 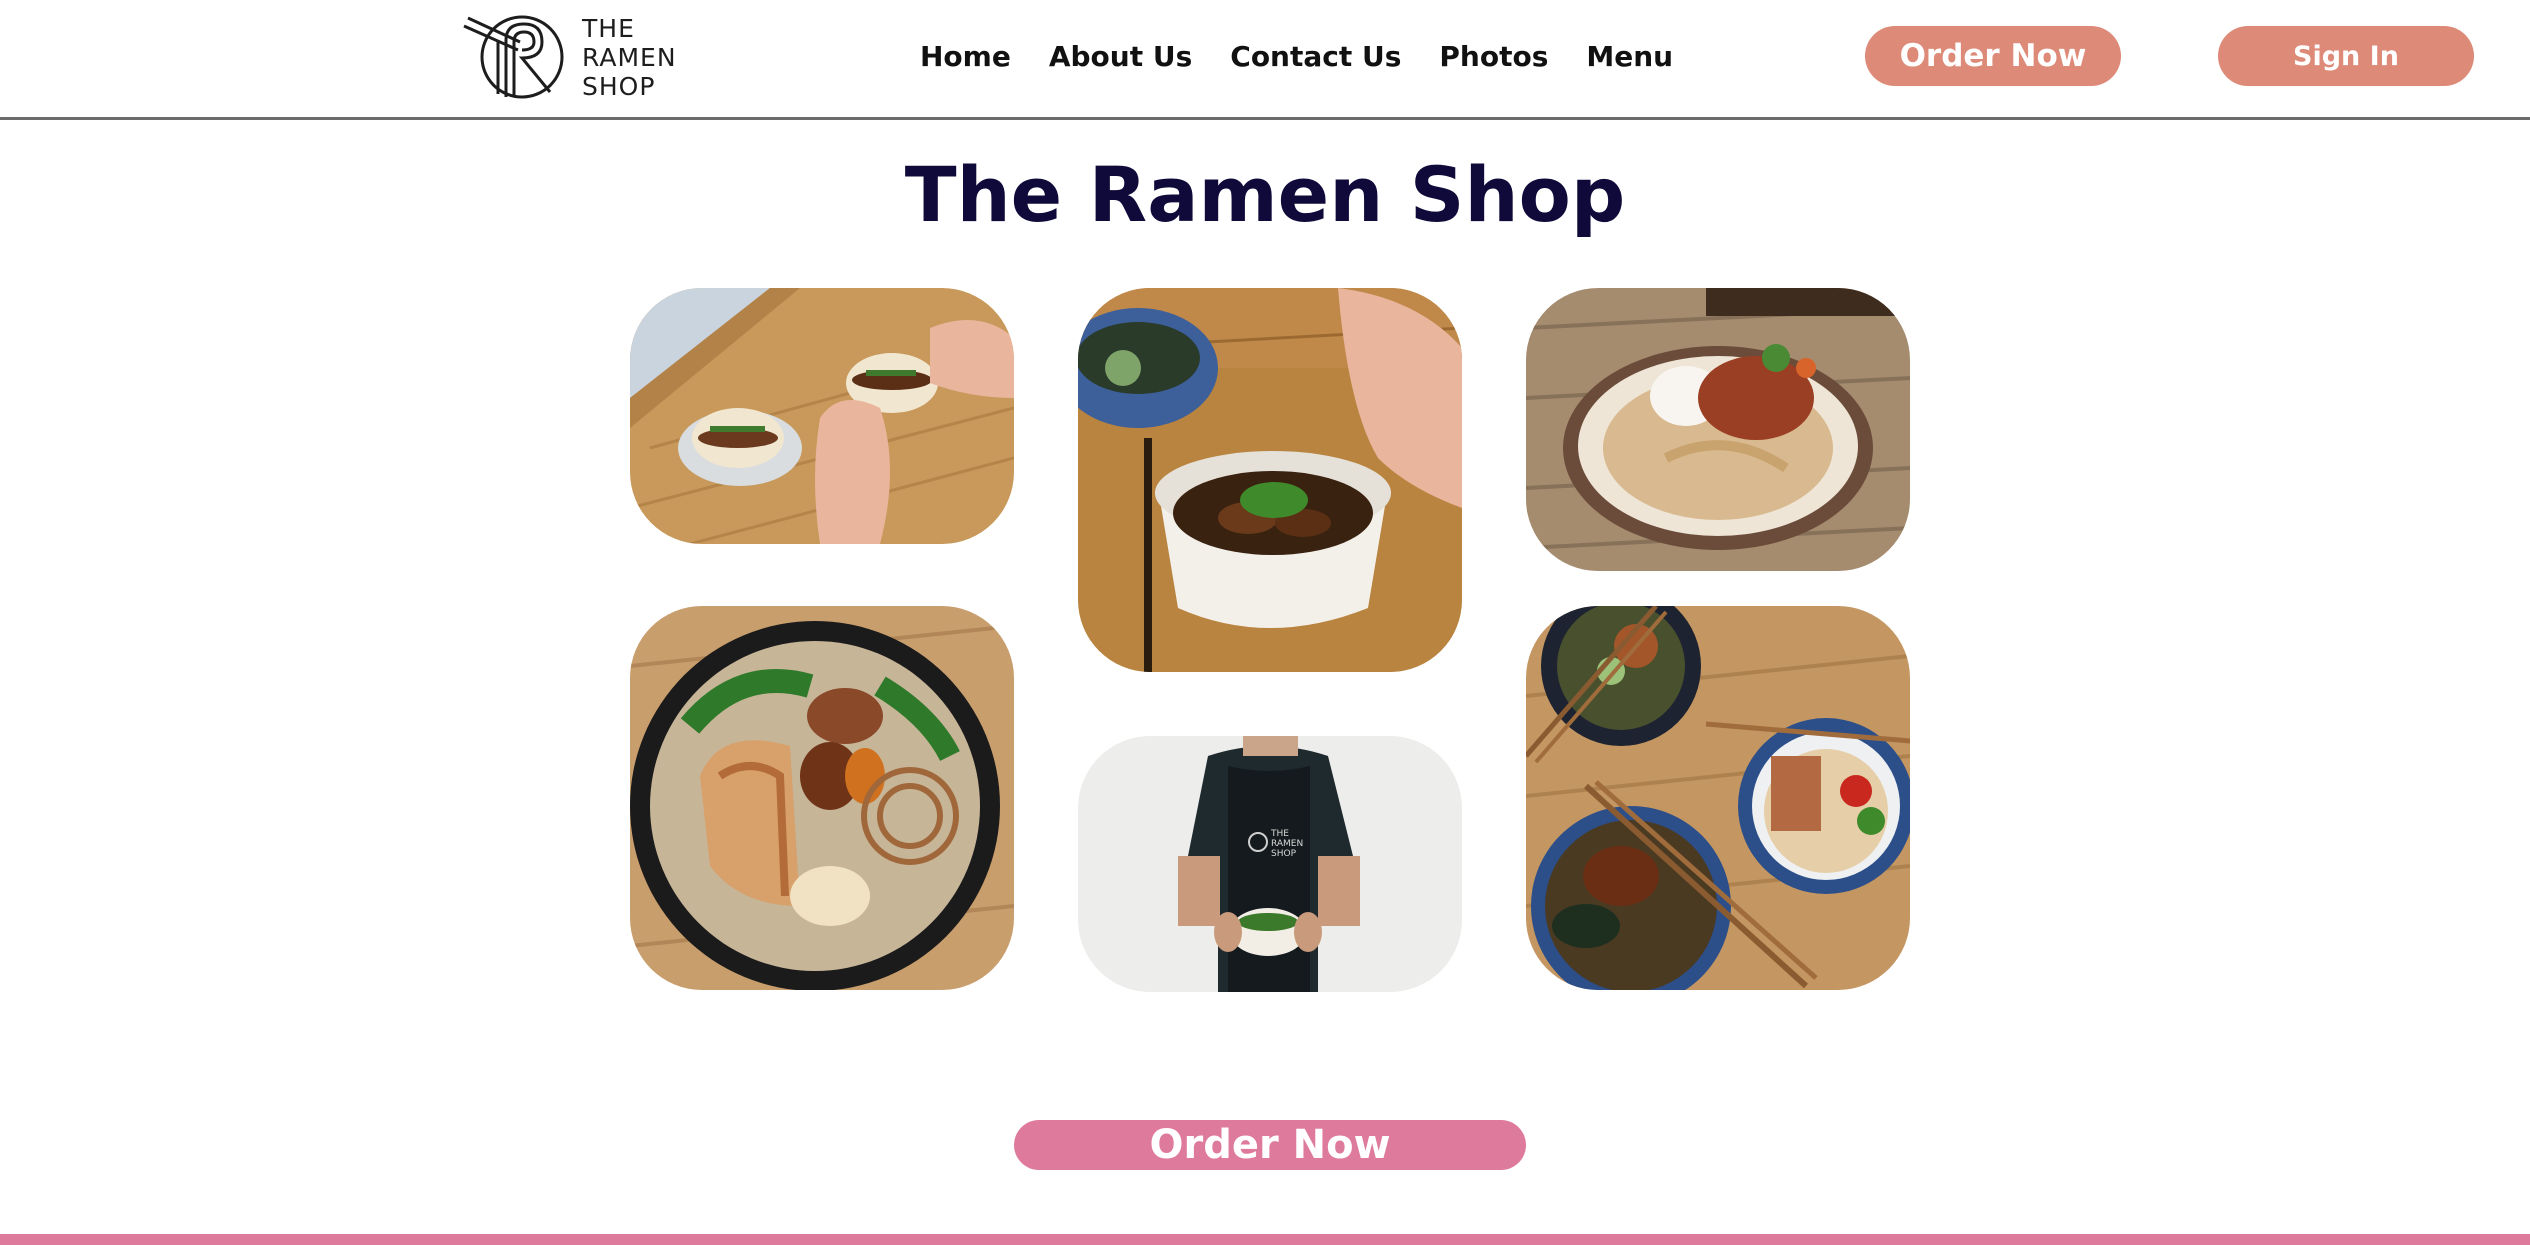 I want to click on nav-menu: Menu, so click(x=1629, y=56).